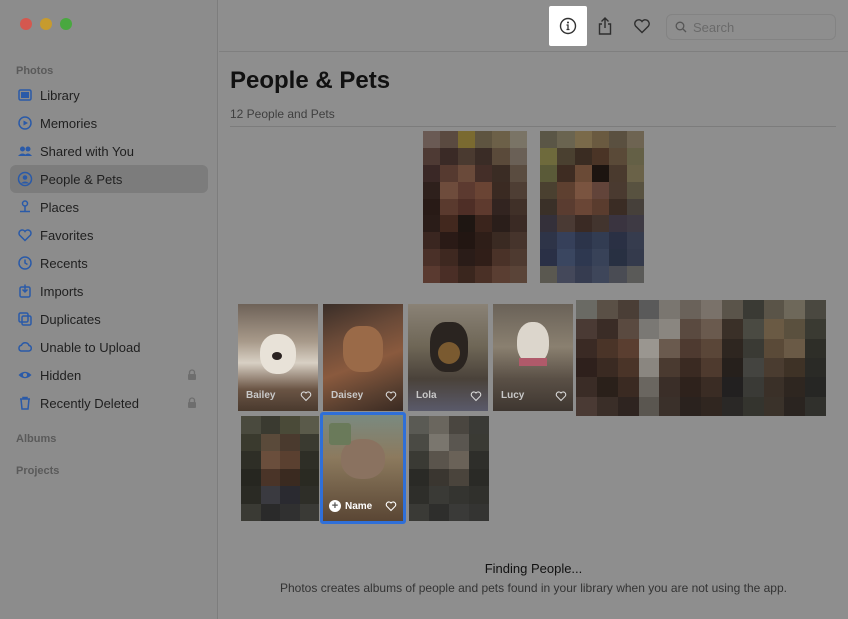  Describe the element at coordinates (62, 291) in the screenshot. I see `sidebar-item-label: Imports` at that location.